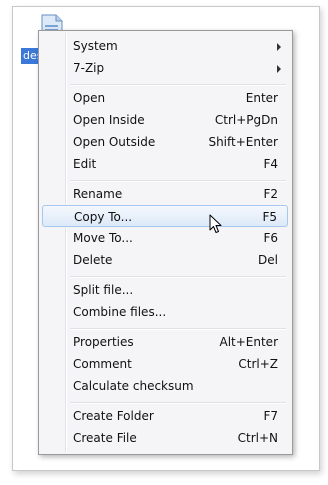 This screenshot has width=328, height=485. Describe the element at coordinates (109, 120) in the screenshot. I see `menu-item-label: Open Inside` at that location.